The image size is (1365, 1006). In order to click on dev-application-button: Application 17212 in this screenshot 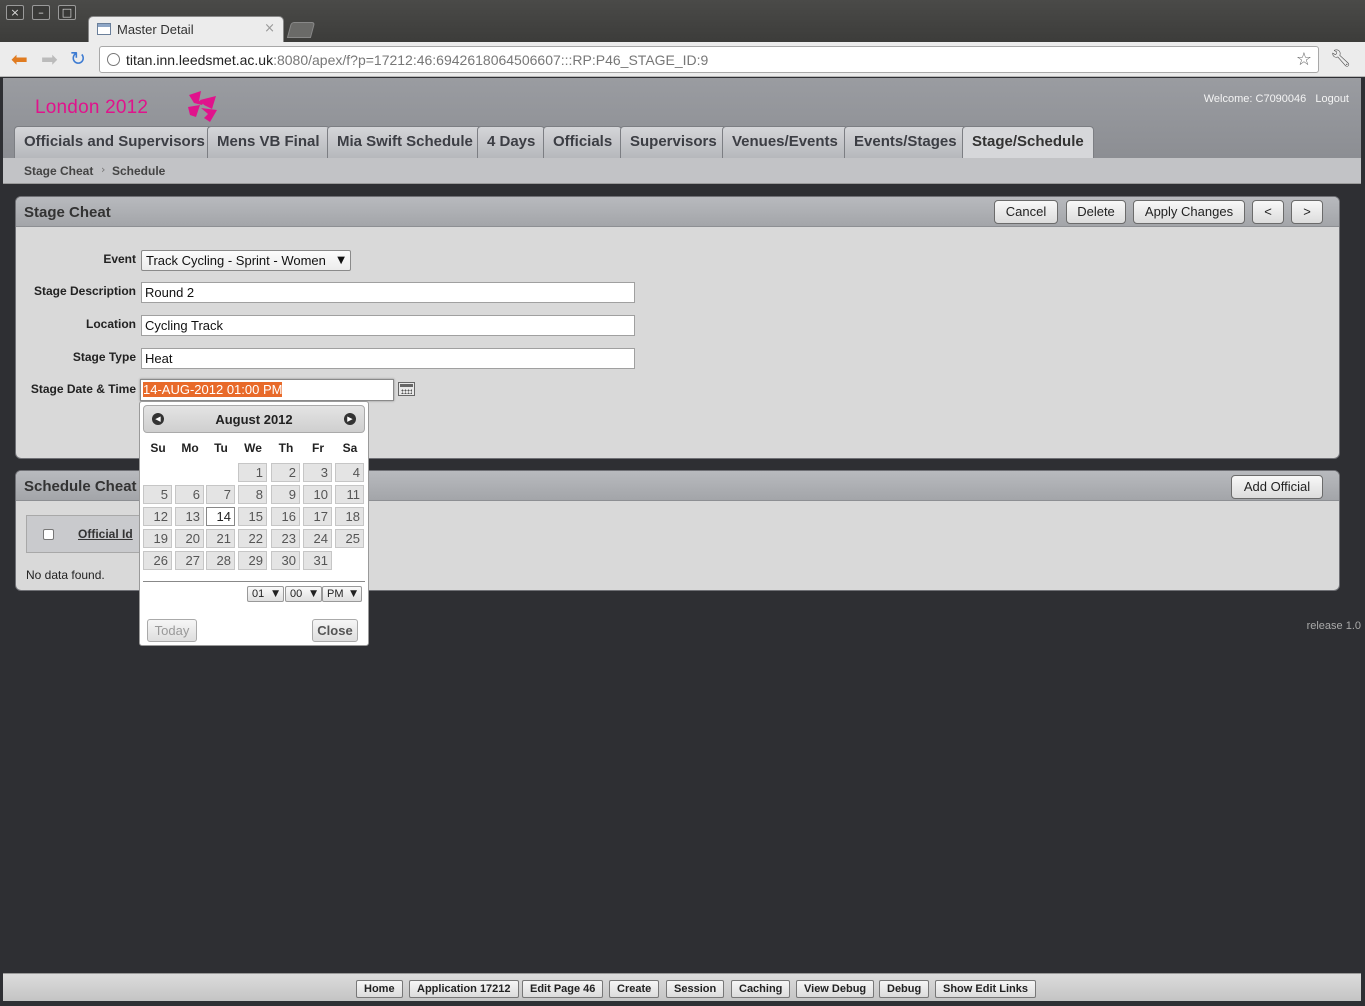, I will do `click(464, 989)`.